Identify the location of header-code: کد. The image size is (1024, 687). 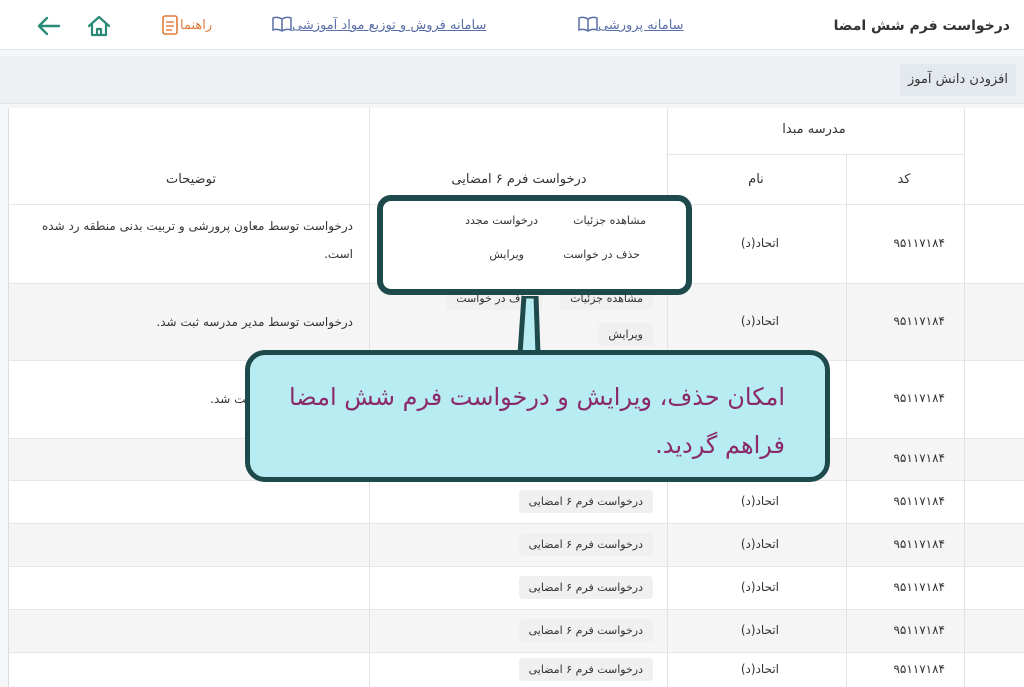
(904, 179).